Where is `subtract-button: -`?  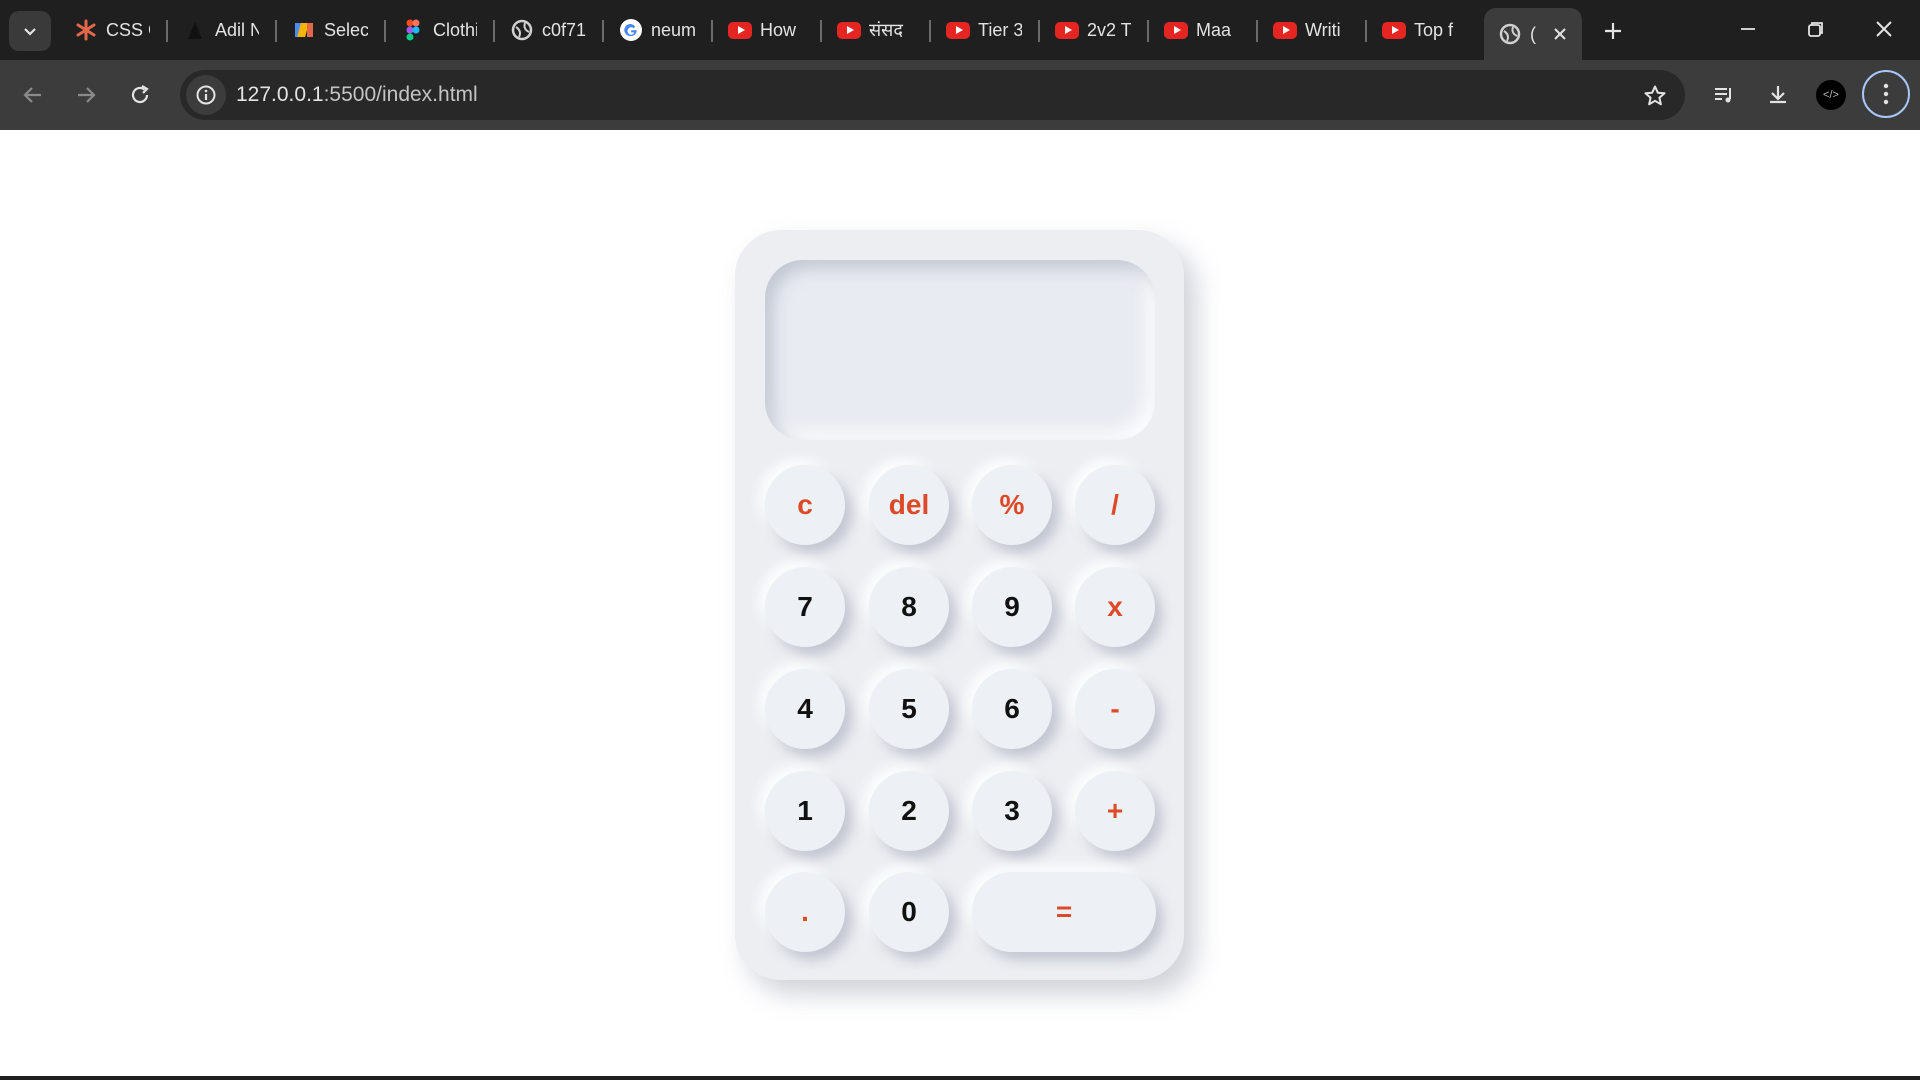 subtract-button: - is located at coordinates (1115, 709).